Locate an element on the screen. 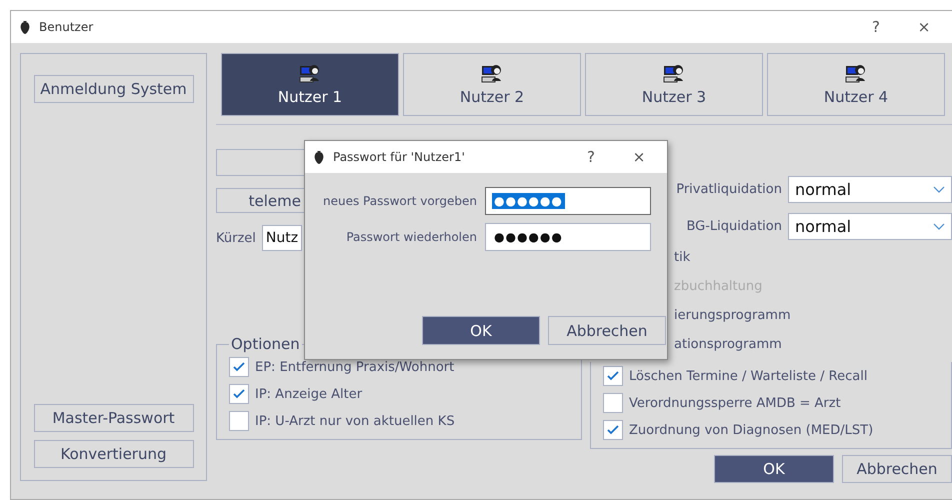 The height and width of the screenshot is (500, 952). login-system-button: Anmeldung System is located at coordinates (114, 89).